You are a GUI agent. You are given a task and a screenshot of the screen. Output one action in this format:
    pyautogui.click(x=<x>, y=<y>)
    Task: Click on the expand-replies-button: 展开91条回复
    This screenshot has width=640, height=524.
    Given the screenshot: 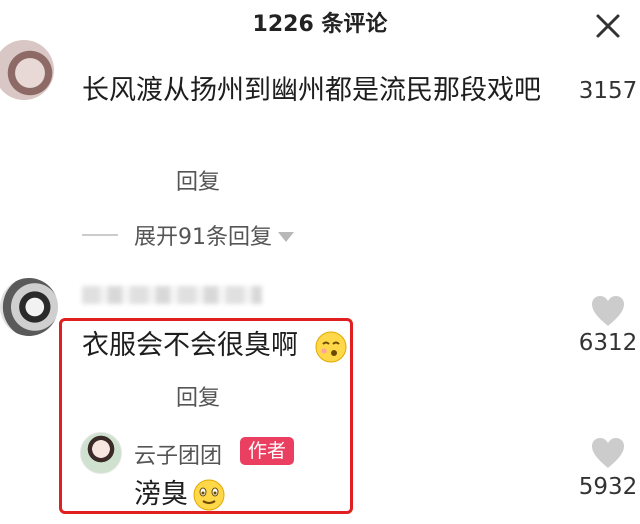 What is the action you would take?
    pyautogui.click(x=188, y=235)
    